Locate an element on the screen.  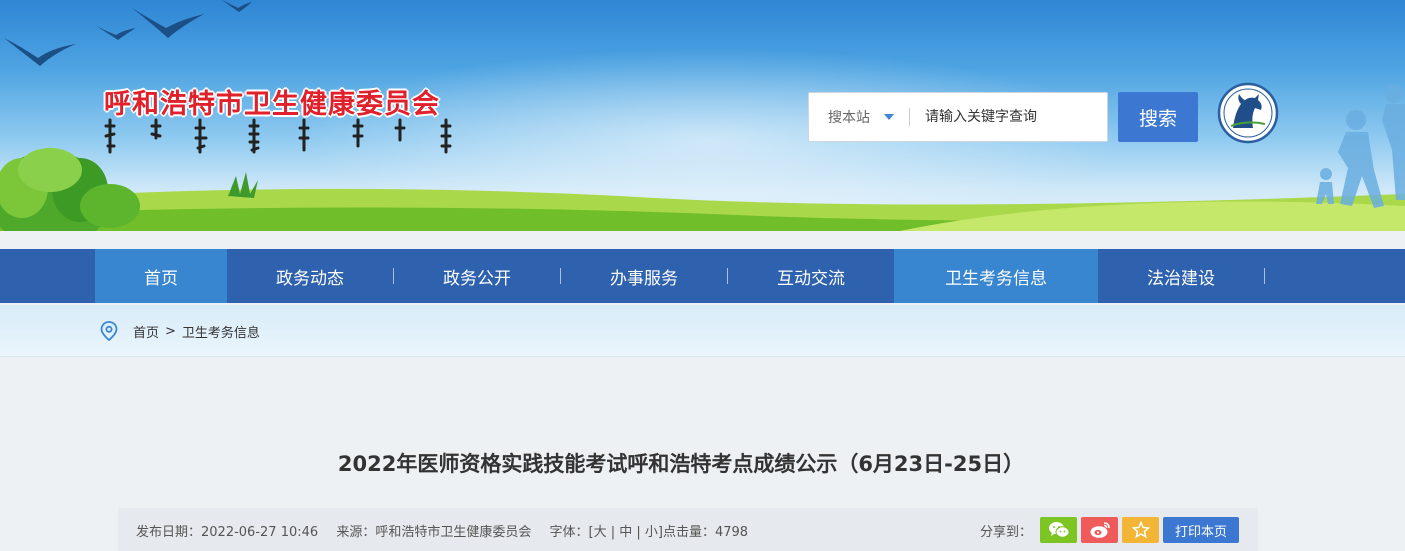
birds-decoration is located at coordinates (128, 33).